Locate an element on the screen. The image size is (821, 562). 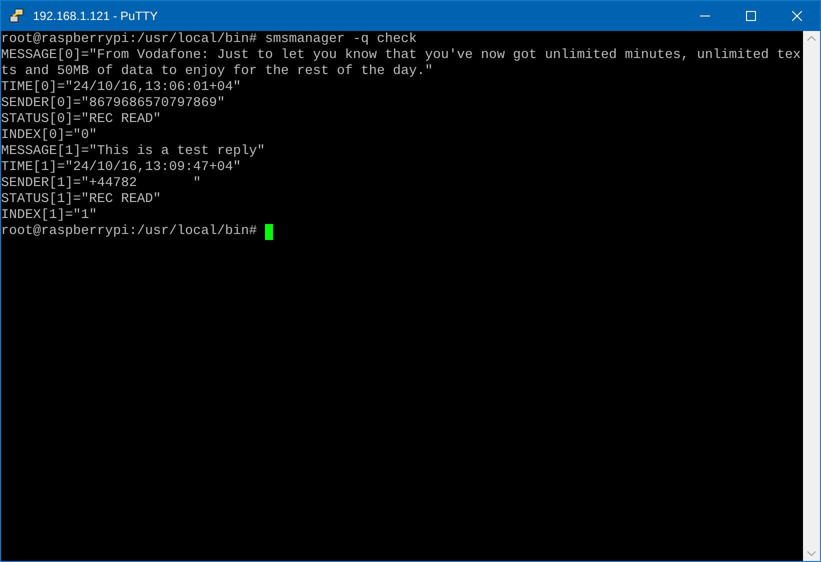
window-title: 192.168.1.121 - PuTTY is located at coordinates (95, 16).